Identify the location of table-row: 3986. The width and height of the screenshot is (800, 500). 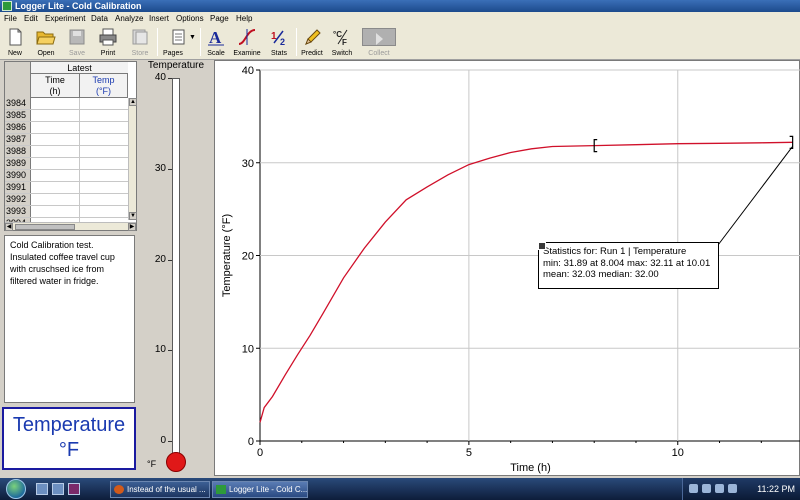
(66, 128).